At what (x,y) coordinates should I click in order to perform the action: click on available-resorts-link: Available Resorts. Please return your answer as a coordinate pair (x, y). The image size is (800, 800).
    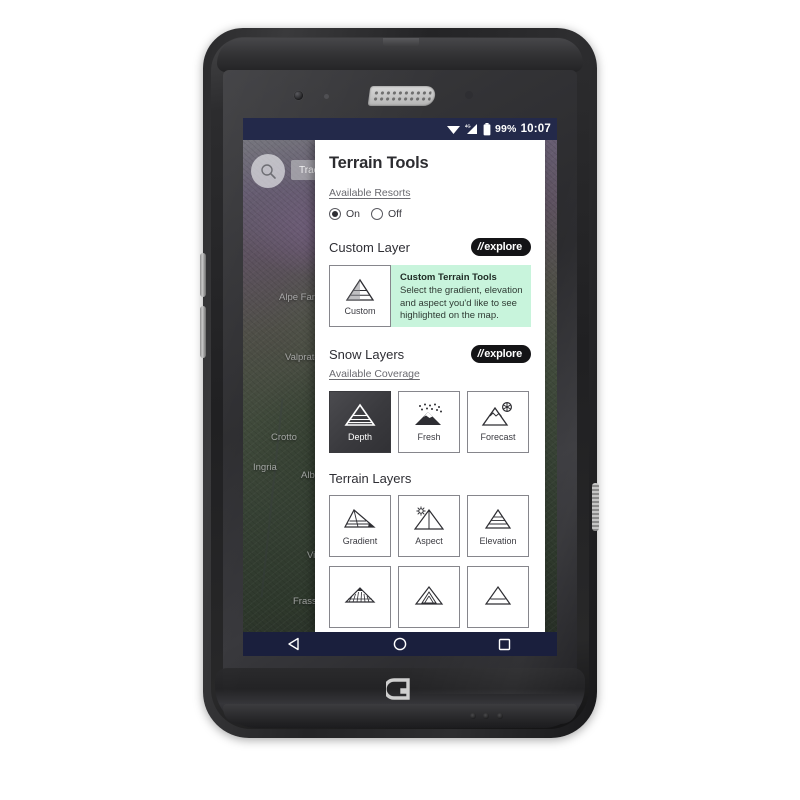
    Looking at the image, I should click on (370, 193).